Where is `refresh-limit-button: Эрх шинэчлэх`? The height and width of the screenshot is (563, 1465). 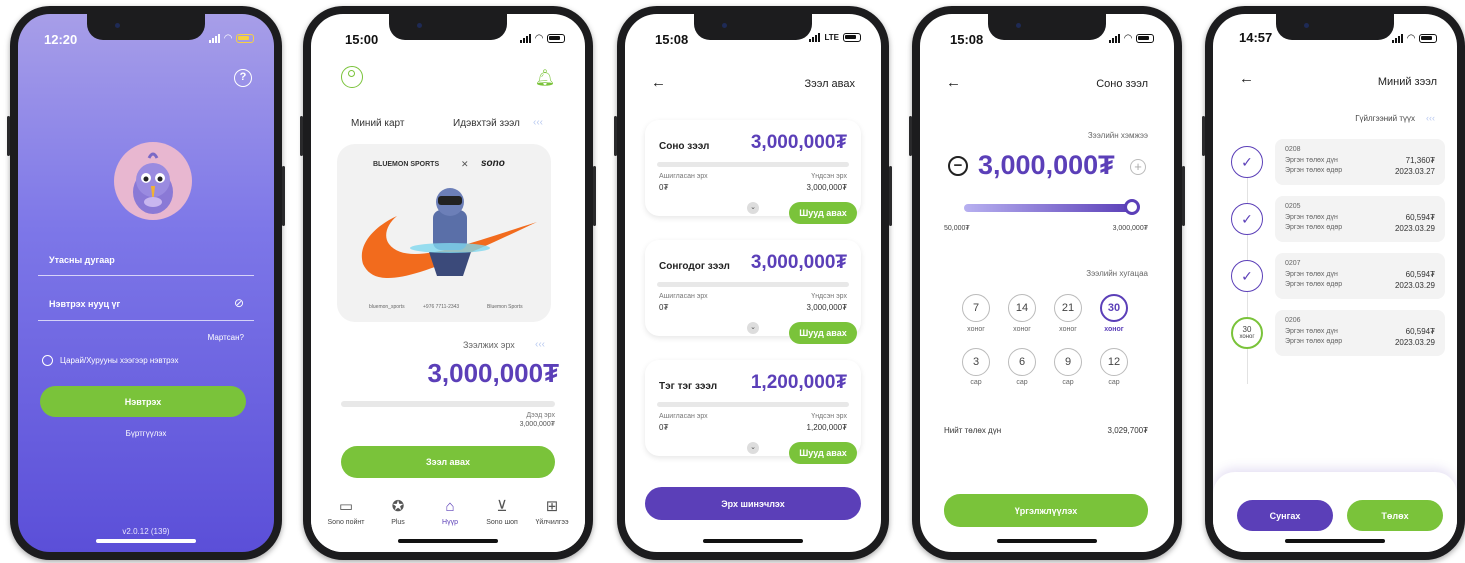 refresh-limit-button: Эрх шинэчлэх is located at coordinates (753, 503).